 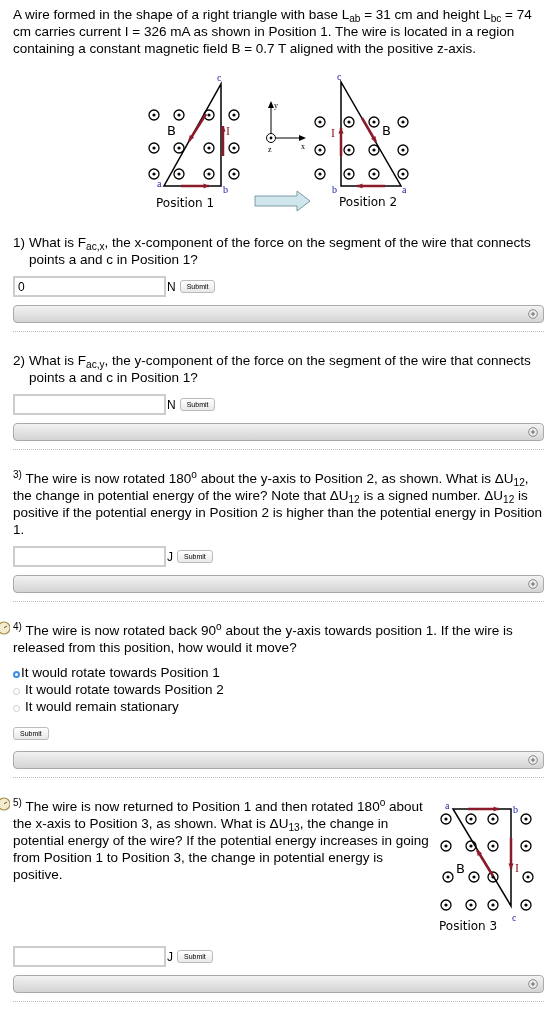 What do you see at coordinates (468, 926) in the screenshot?
I see `figure-caption: Position 3` at bounding box center [468, 926].